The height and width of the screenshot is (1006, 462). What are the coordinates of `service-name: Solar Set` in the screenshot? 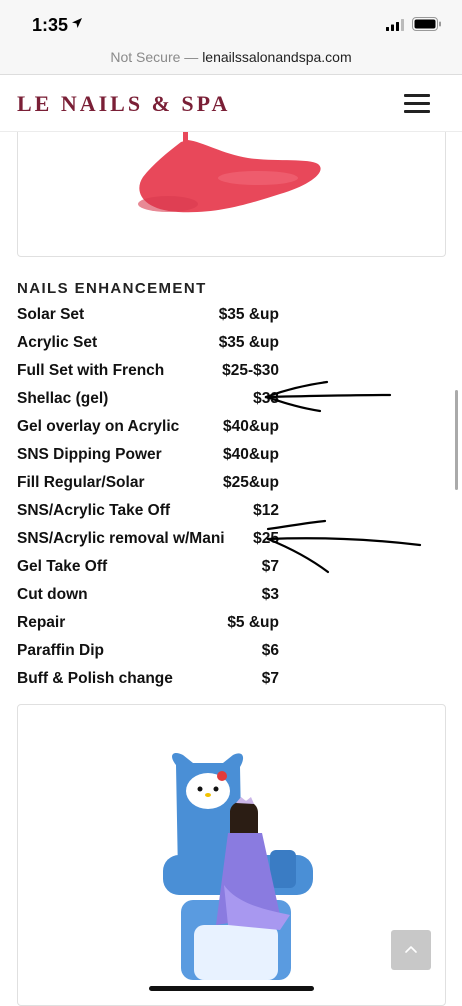 It's located at (51, 314).